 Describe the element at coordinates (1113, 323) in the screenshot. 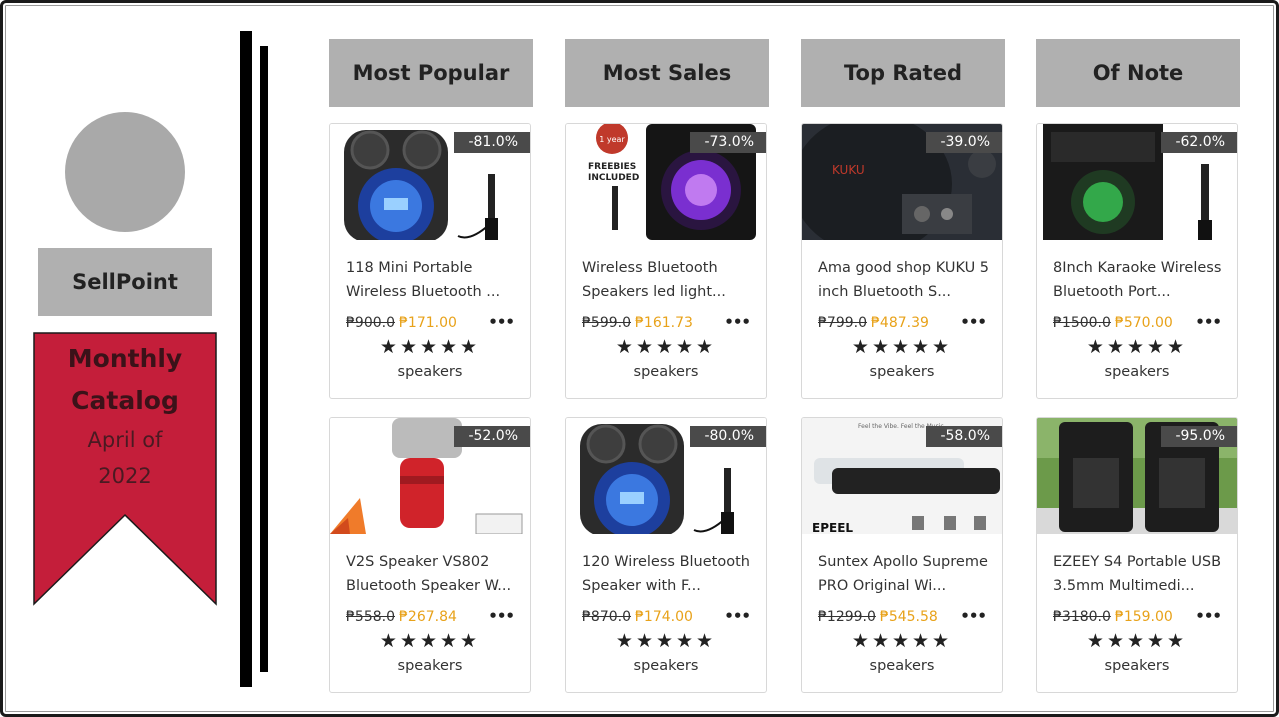

I see `price-row: ₱1500.0 ₱570.00` at that location.